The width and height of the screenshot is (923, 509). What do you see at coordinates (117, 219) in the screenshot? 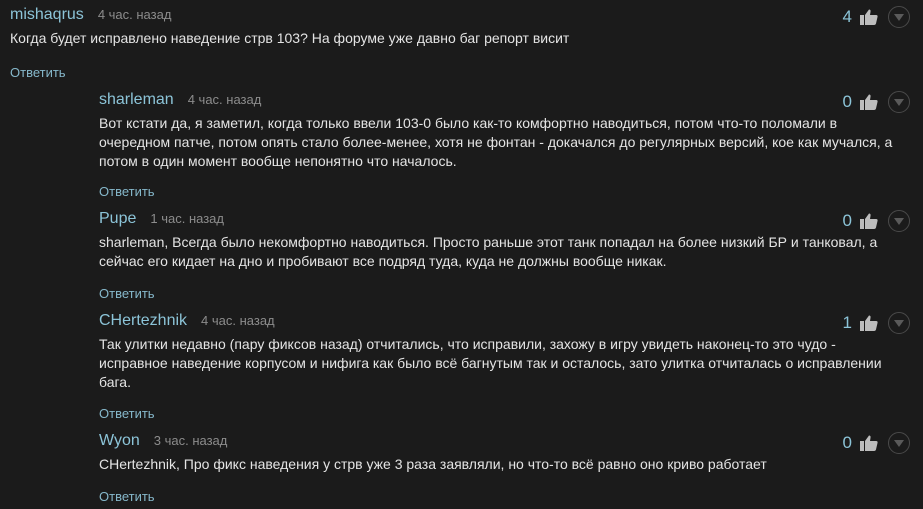
I see `comment-author: Pupe` at bounding box center [117, 219].